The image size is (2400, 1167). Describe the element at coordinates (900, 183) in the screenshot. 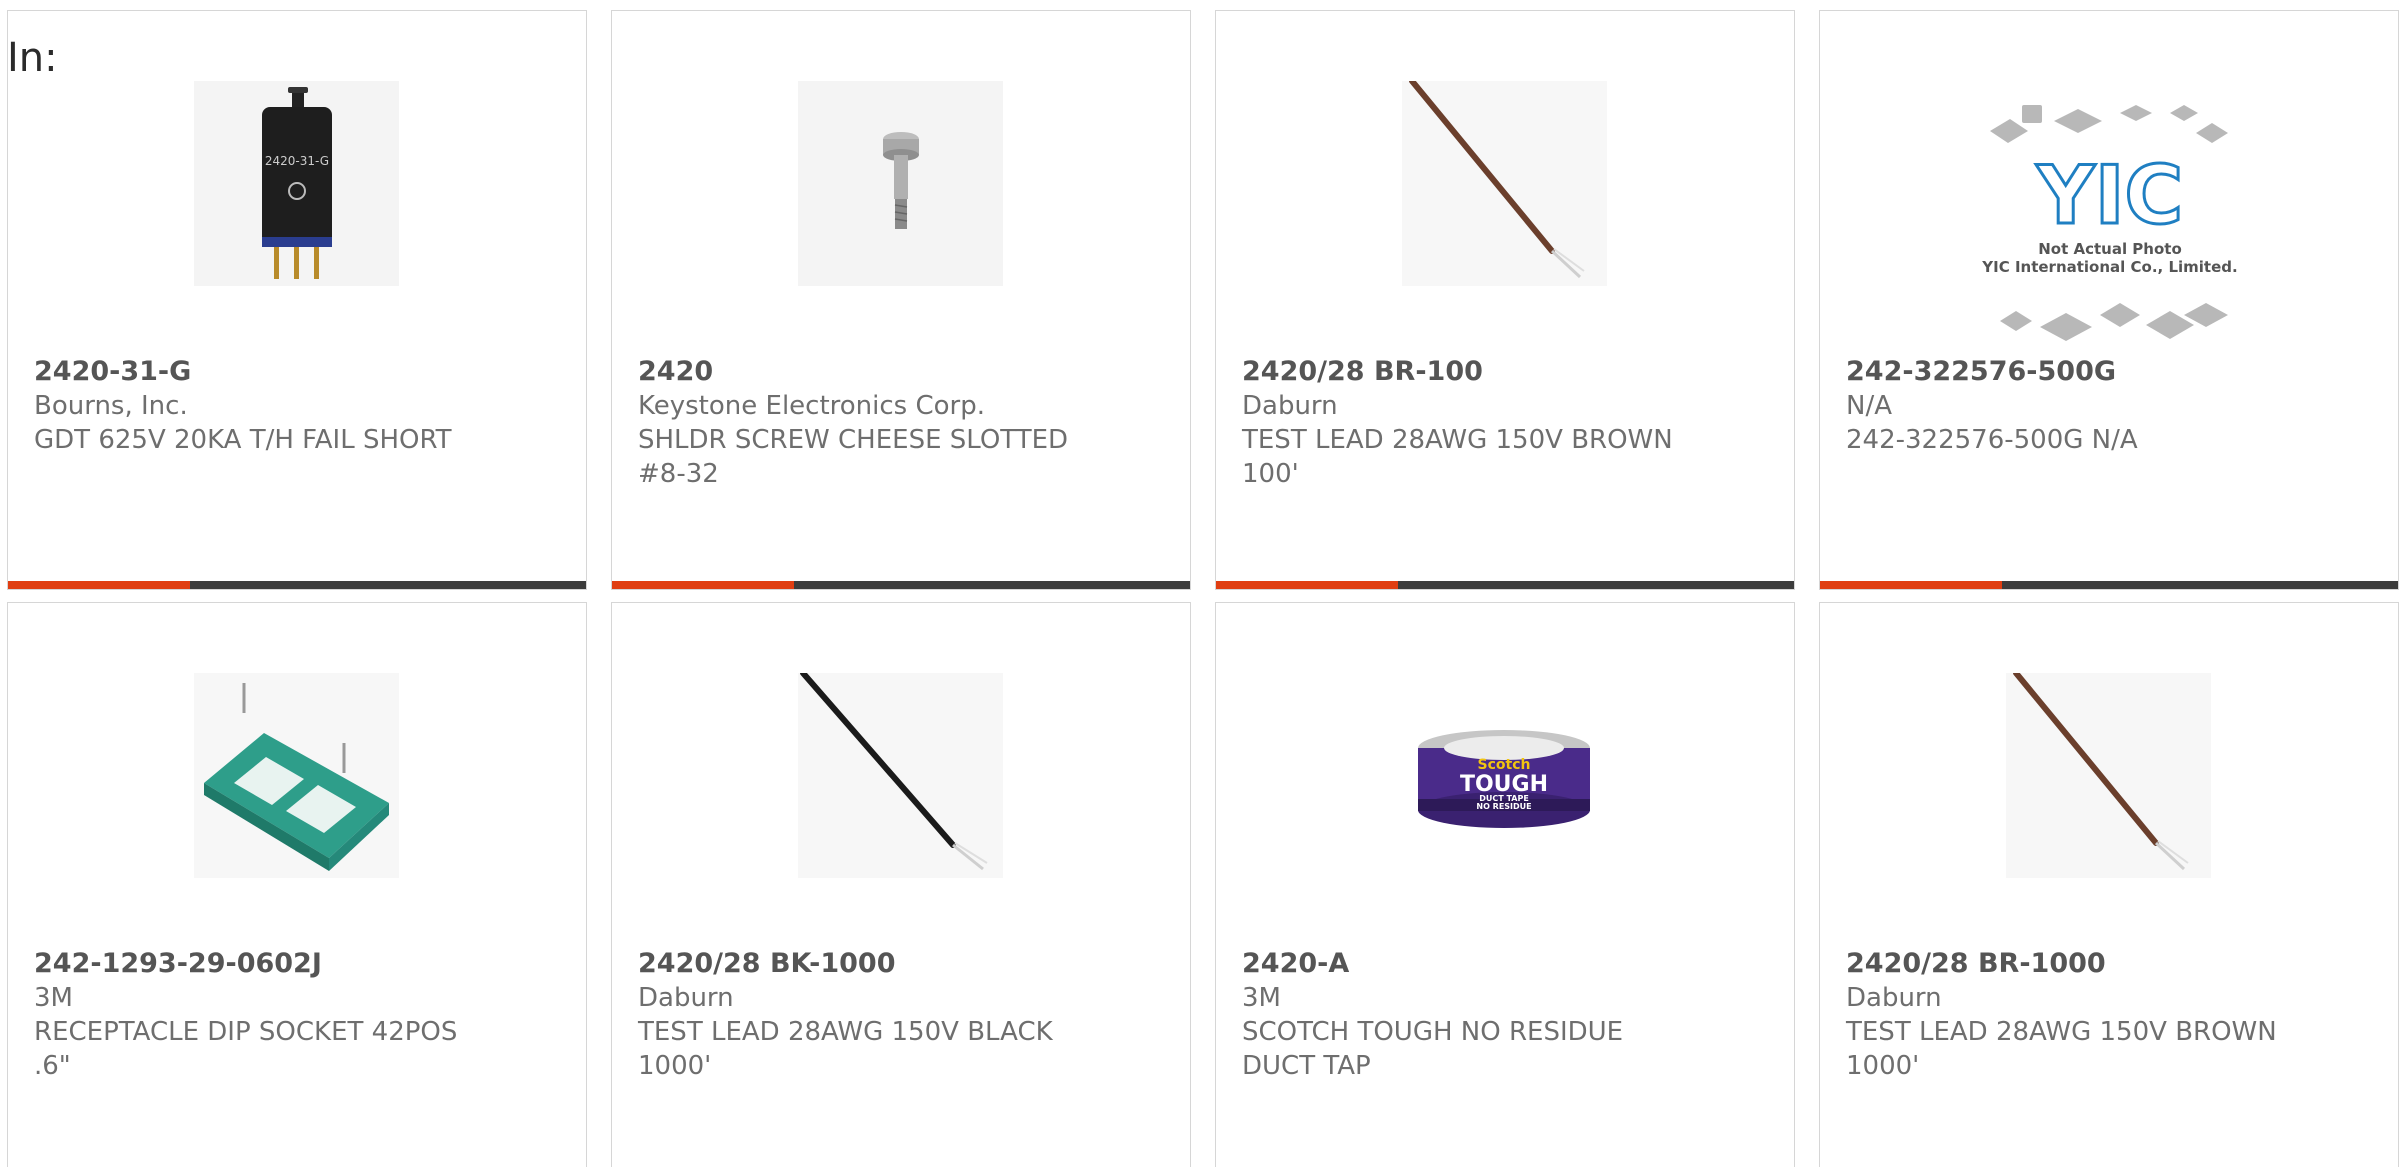

I see `shoulder-screw-icon` at that location.